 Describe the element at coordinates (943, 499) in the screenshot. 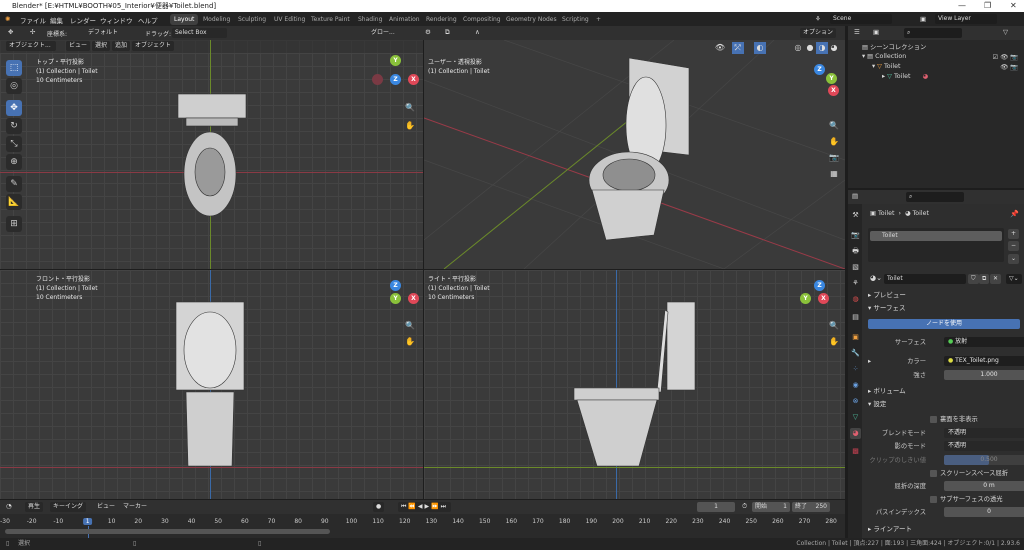

I see `sss-translucency-checkbox: サブサーフェスの透光` at that location.